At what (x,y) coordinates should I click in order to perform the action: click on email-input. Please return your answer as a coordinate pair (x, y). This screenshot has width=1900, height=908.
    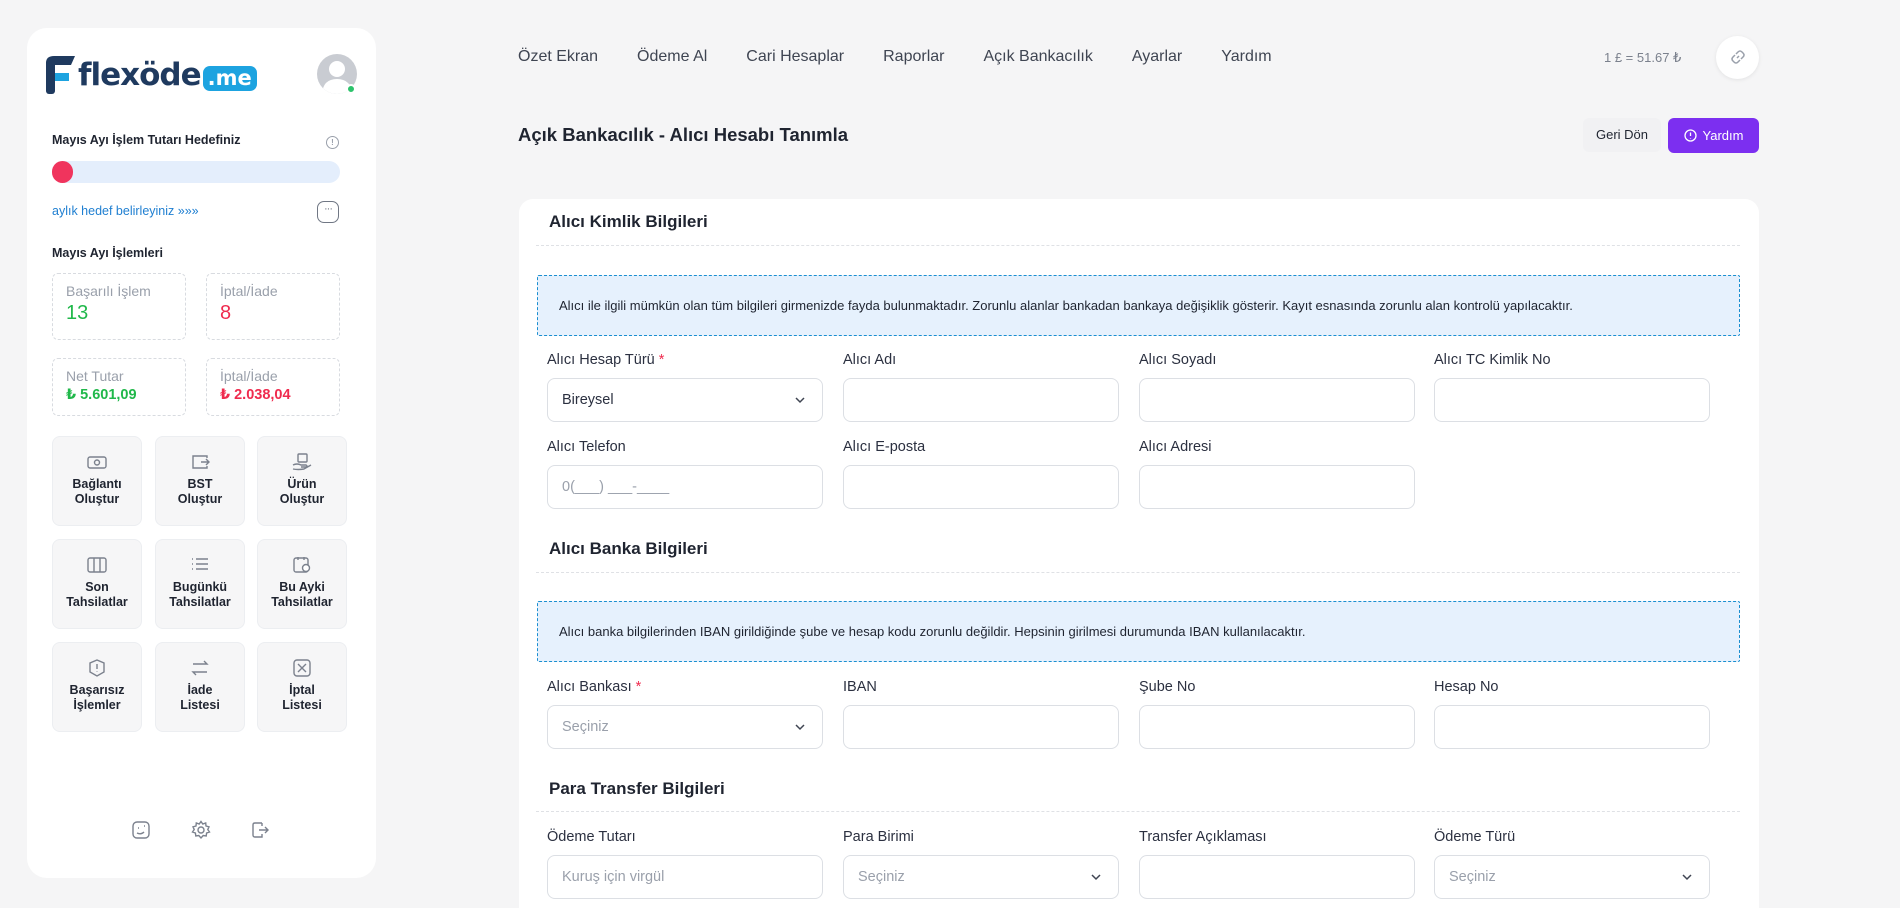
    Looking at the image, I should click on (981, 487).